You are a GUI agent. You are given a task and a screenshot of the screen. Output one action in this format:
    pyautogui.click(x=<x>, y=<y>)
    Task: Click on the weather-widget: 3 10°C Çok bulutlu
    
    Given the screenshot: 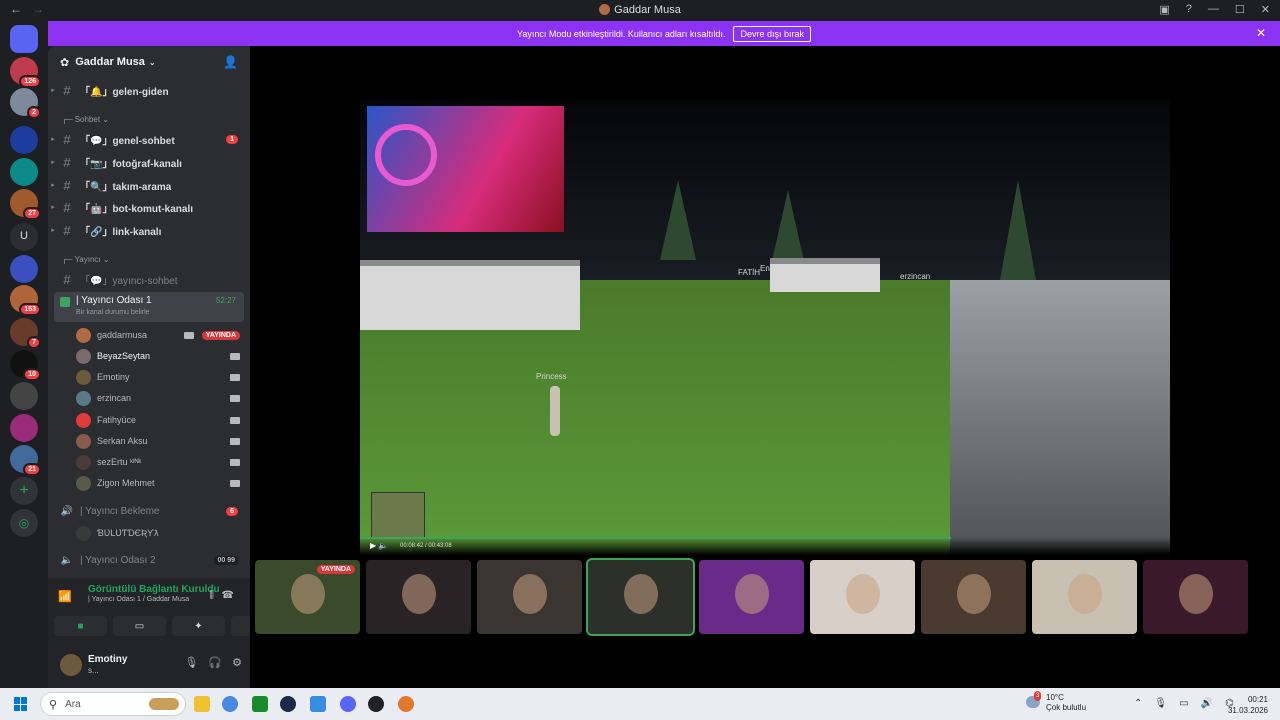 What is the action you would take?
    pyautogui.click(x=1056, y=702)
    